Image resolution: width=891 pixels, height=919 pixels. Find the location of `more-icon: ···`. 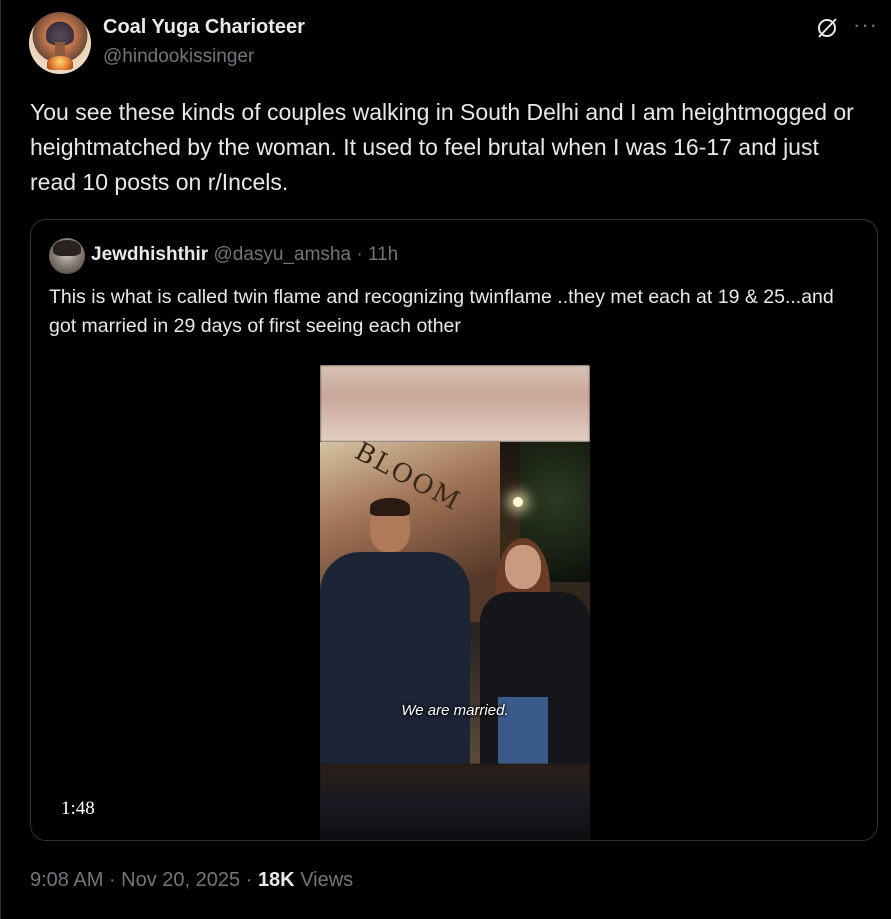

more-icon: ··· is located at coordinates (865, 25).